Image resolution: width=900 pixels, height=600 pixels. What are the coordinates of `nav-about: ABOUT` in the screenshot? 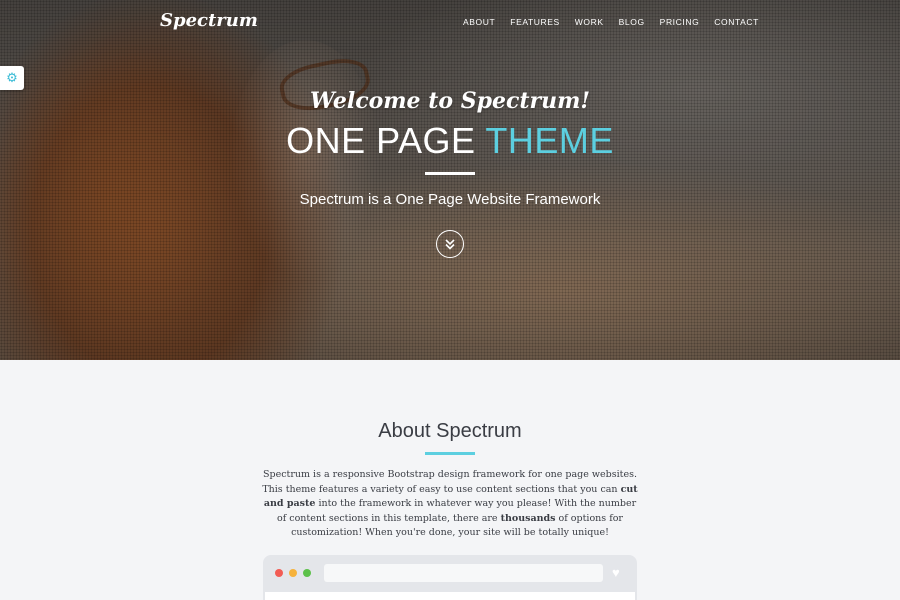 It's located at (479, 22).